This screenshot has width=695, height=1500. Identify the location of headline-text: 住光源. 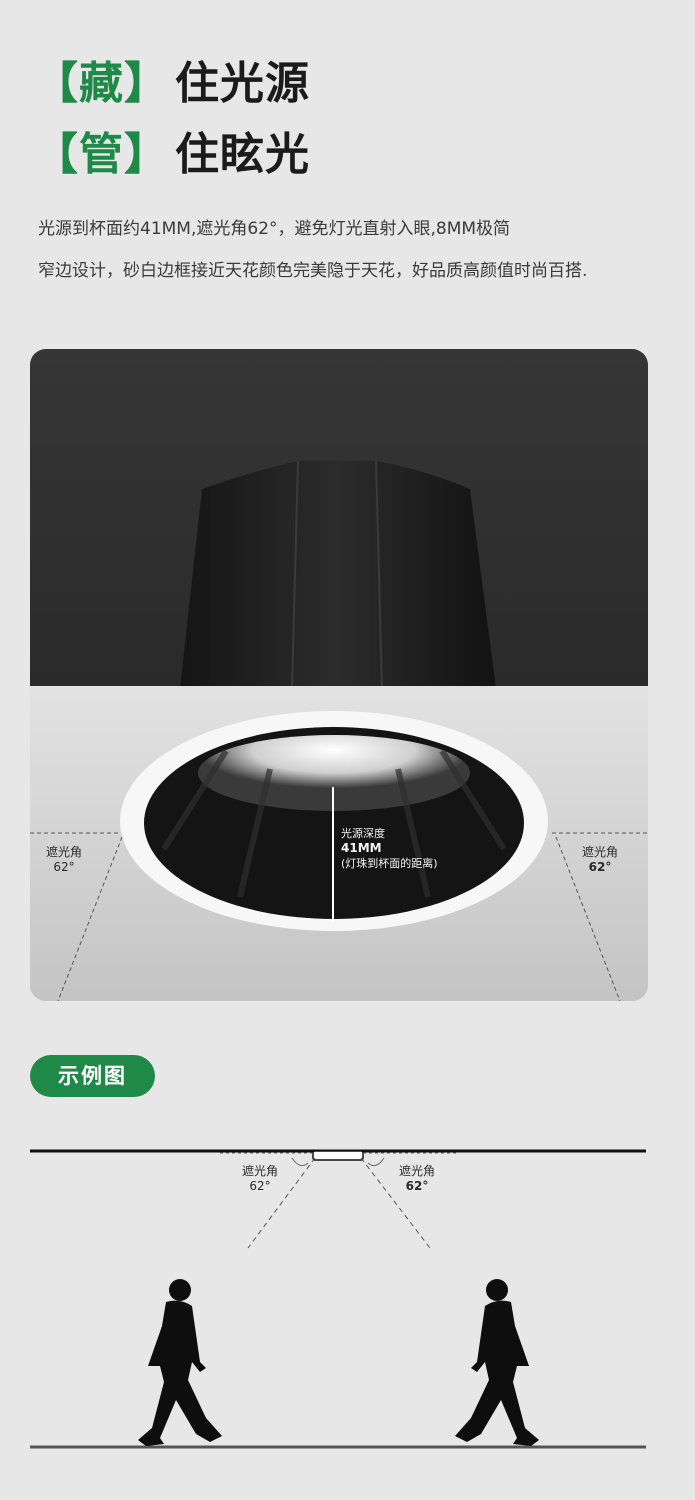
(242, 83).